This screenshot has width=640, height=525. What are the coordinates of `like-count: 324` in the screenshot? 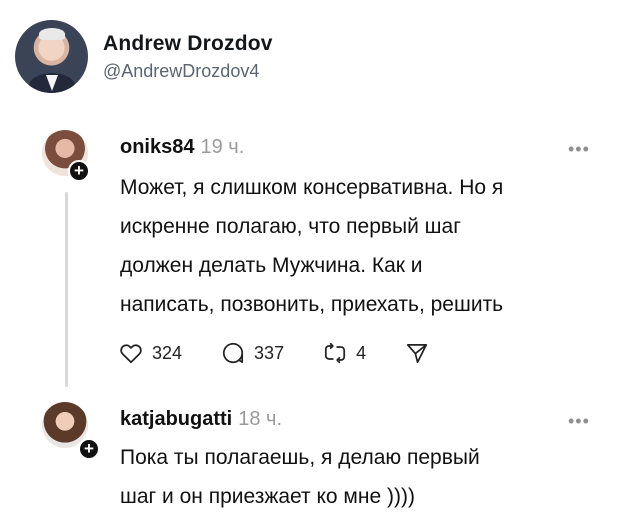 It's located at (167, 352).